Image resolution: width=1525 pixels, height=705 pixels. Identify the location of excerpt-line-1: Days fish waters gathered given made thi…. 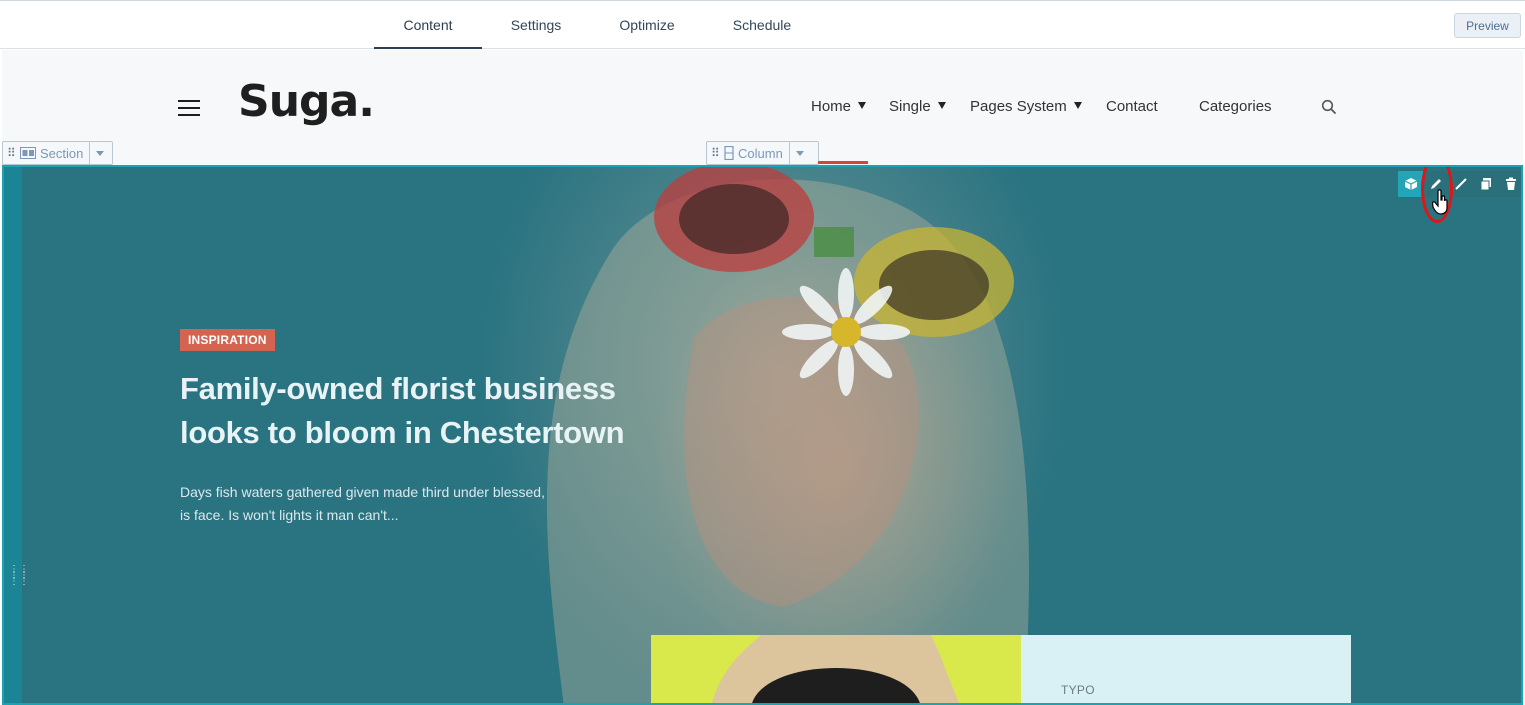
(362, 492).